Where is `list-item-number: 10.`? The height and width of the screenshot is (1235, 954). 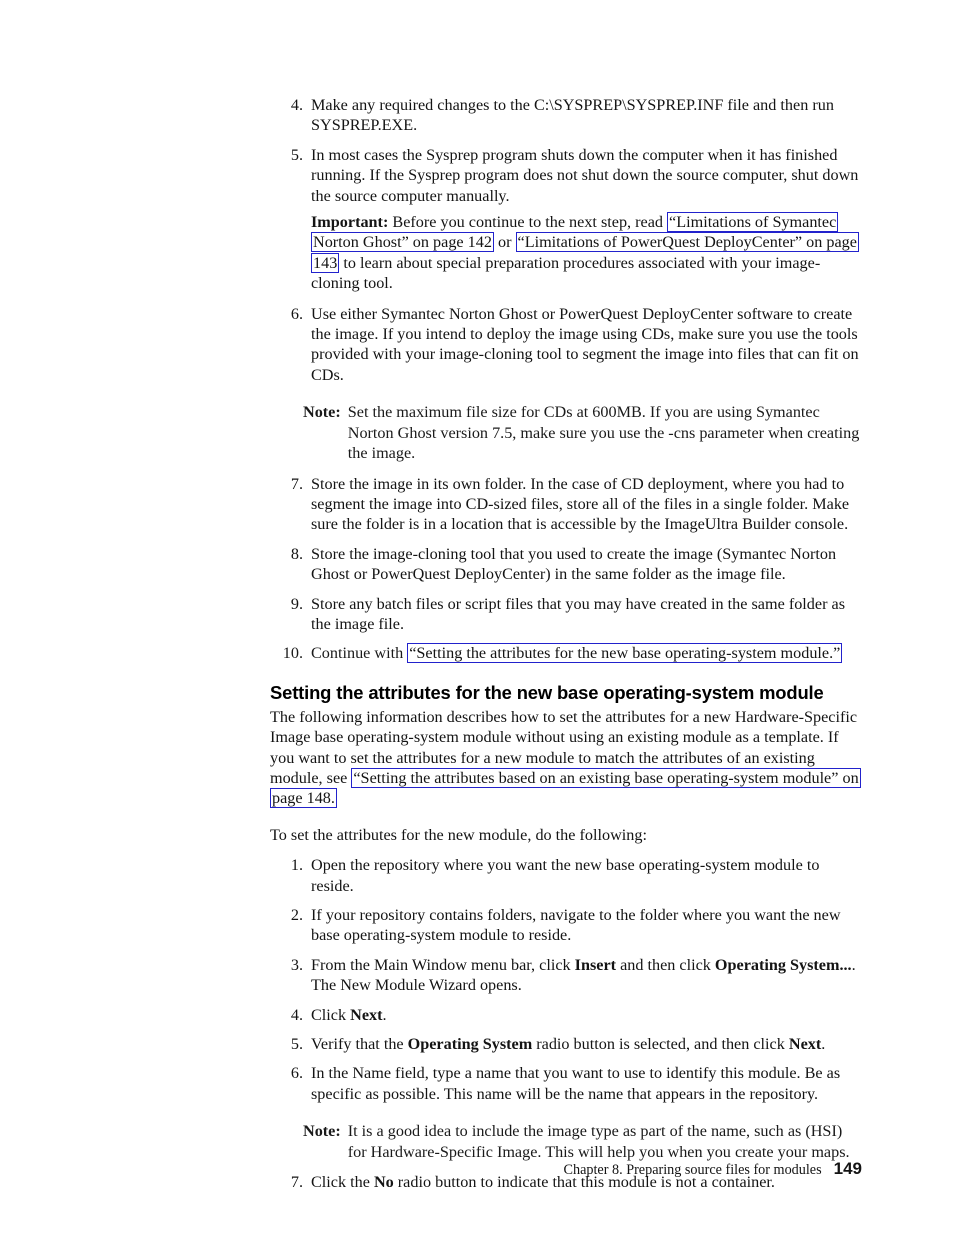 list-item-number: 10. is located at coordinates (292, 653).